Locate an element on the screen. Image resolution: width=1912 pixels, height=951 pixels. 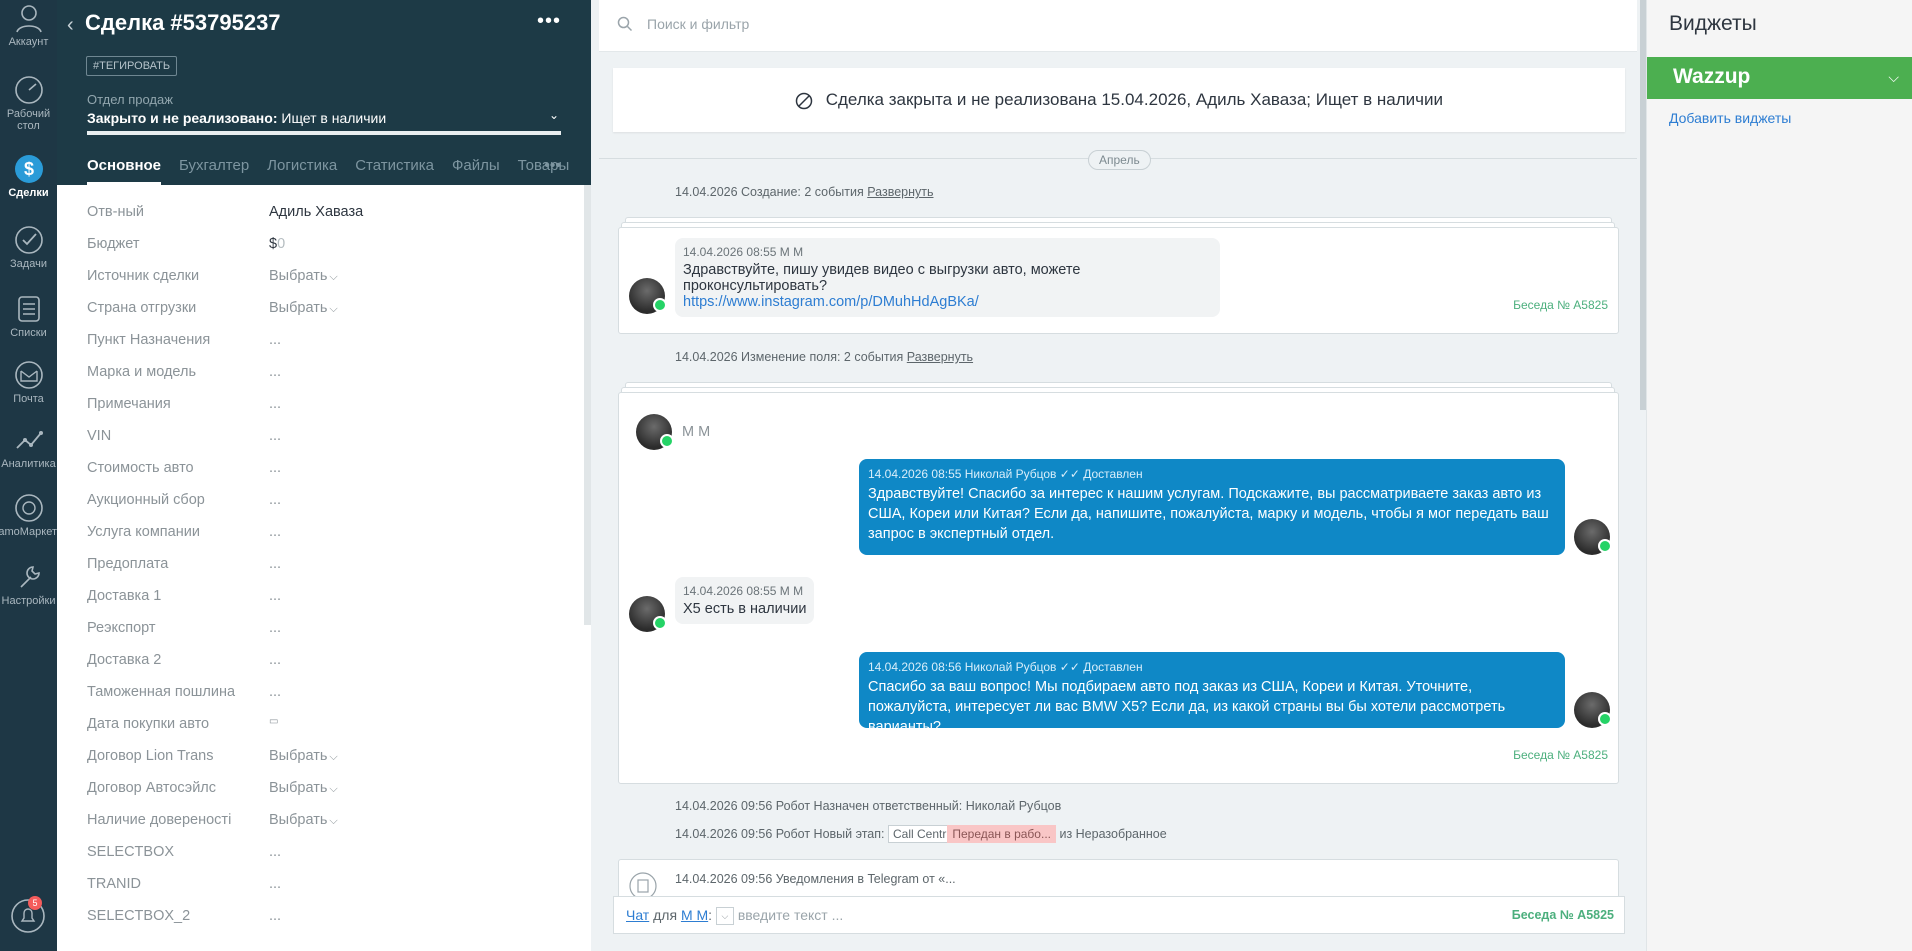
nav-dashboard-label-2: стол is located at coordinates (28, 126).